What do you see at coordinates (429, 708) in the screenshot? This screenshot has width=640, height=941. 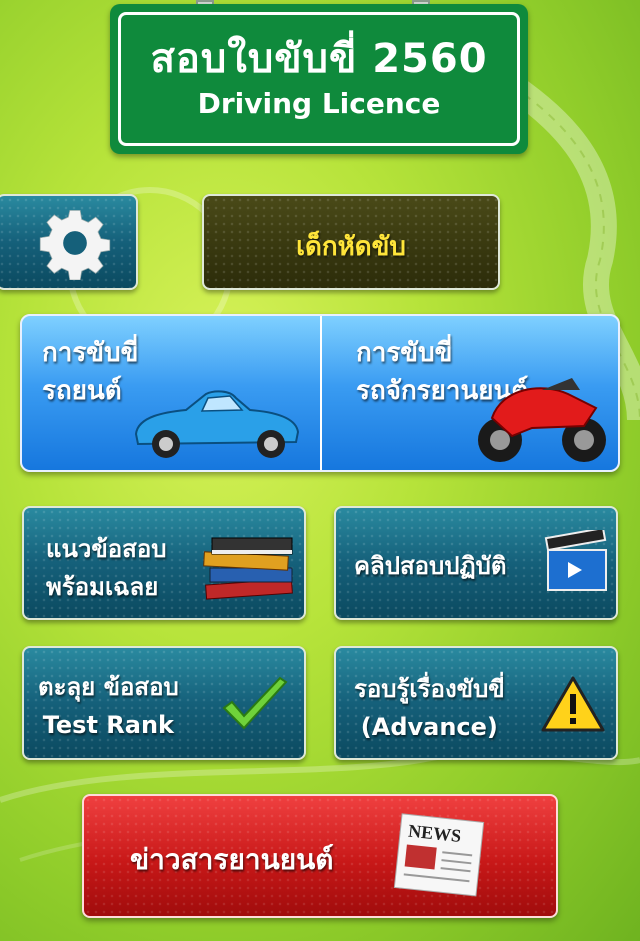 I see `advance-label: รอบรู้เรื่องขับขี่ (Advance)` at bounding box center [429, 708].